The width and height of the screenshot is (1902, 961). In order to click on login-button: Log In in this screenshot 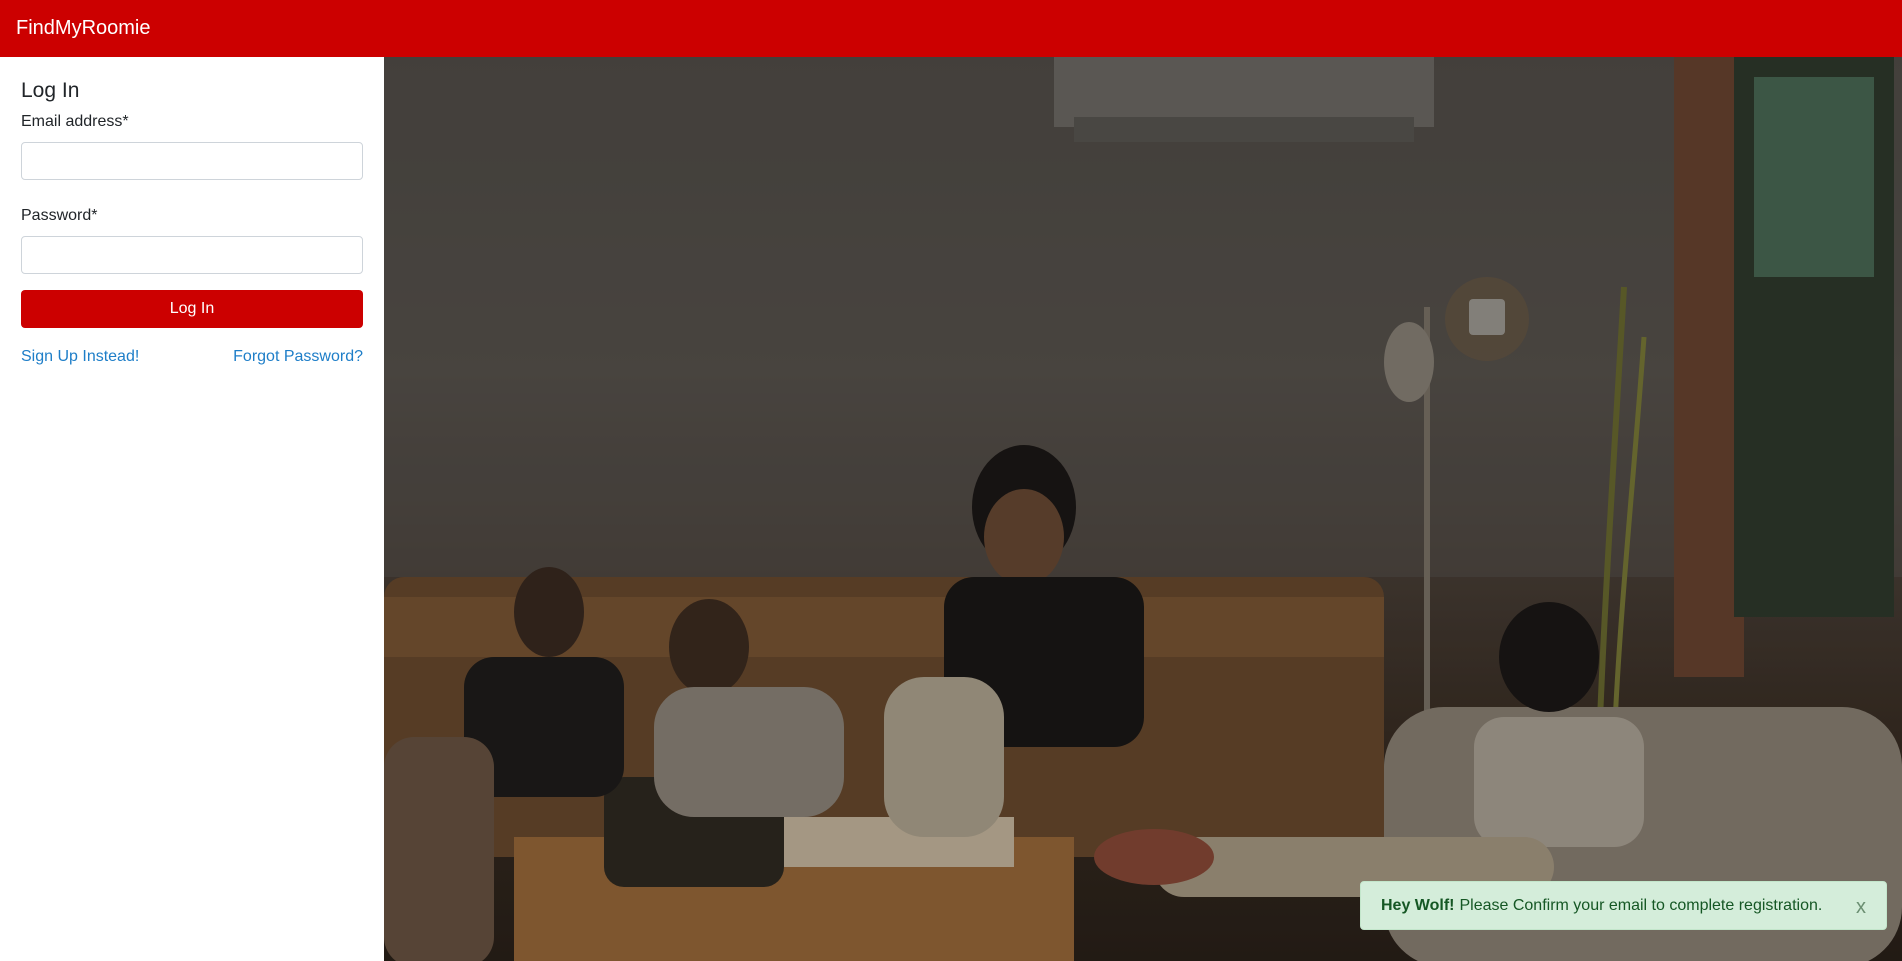, I will do `click(192, 309)`.